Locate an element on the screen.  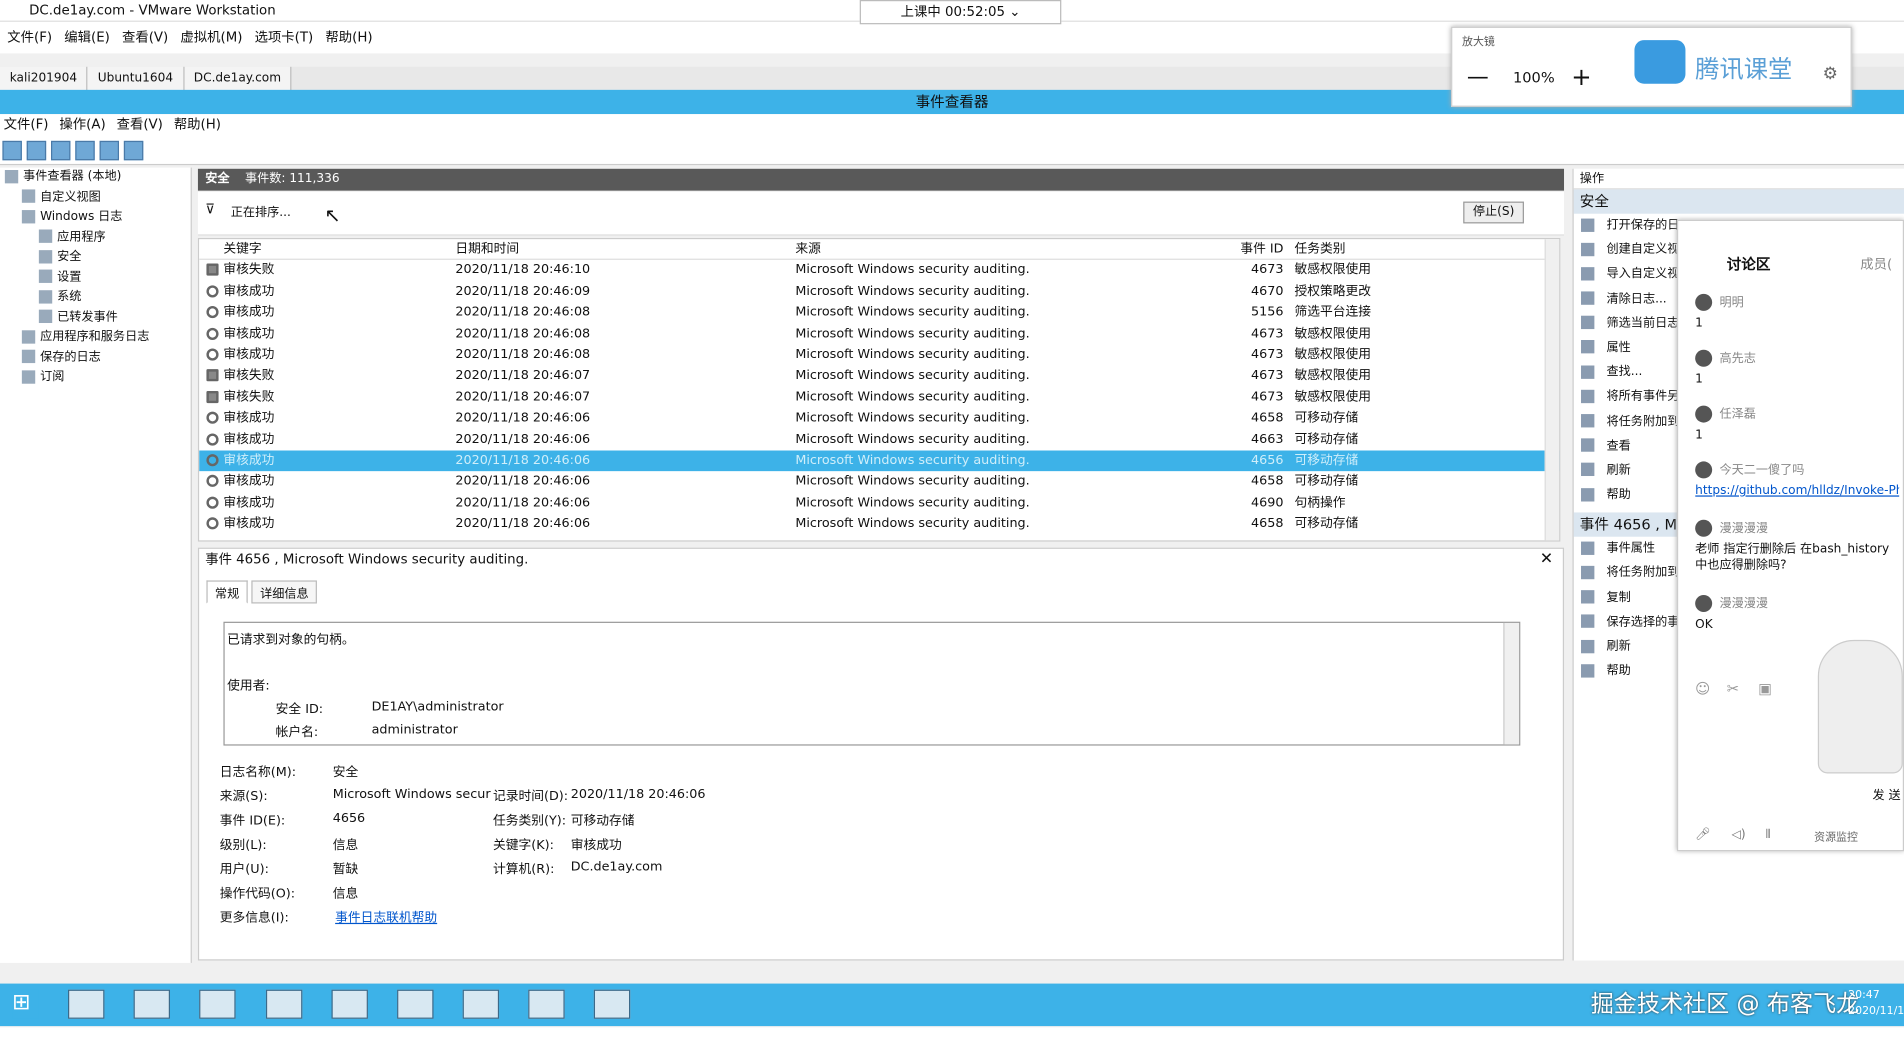
tree-node: 事件查看器 (本地) is located at coordinates (95, 178).